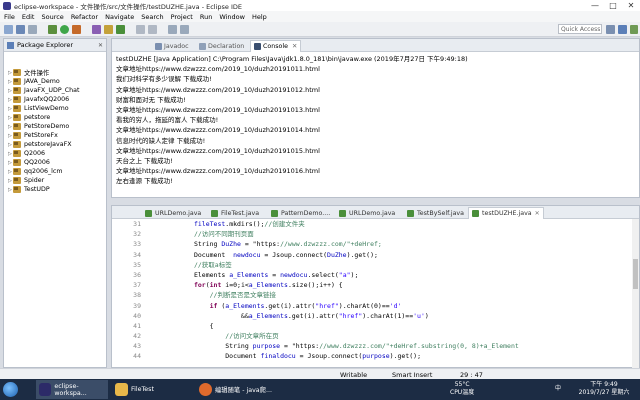  Describe the element at coordinates (172, 29) in the screenshot. I see `back-icon` at that location.